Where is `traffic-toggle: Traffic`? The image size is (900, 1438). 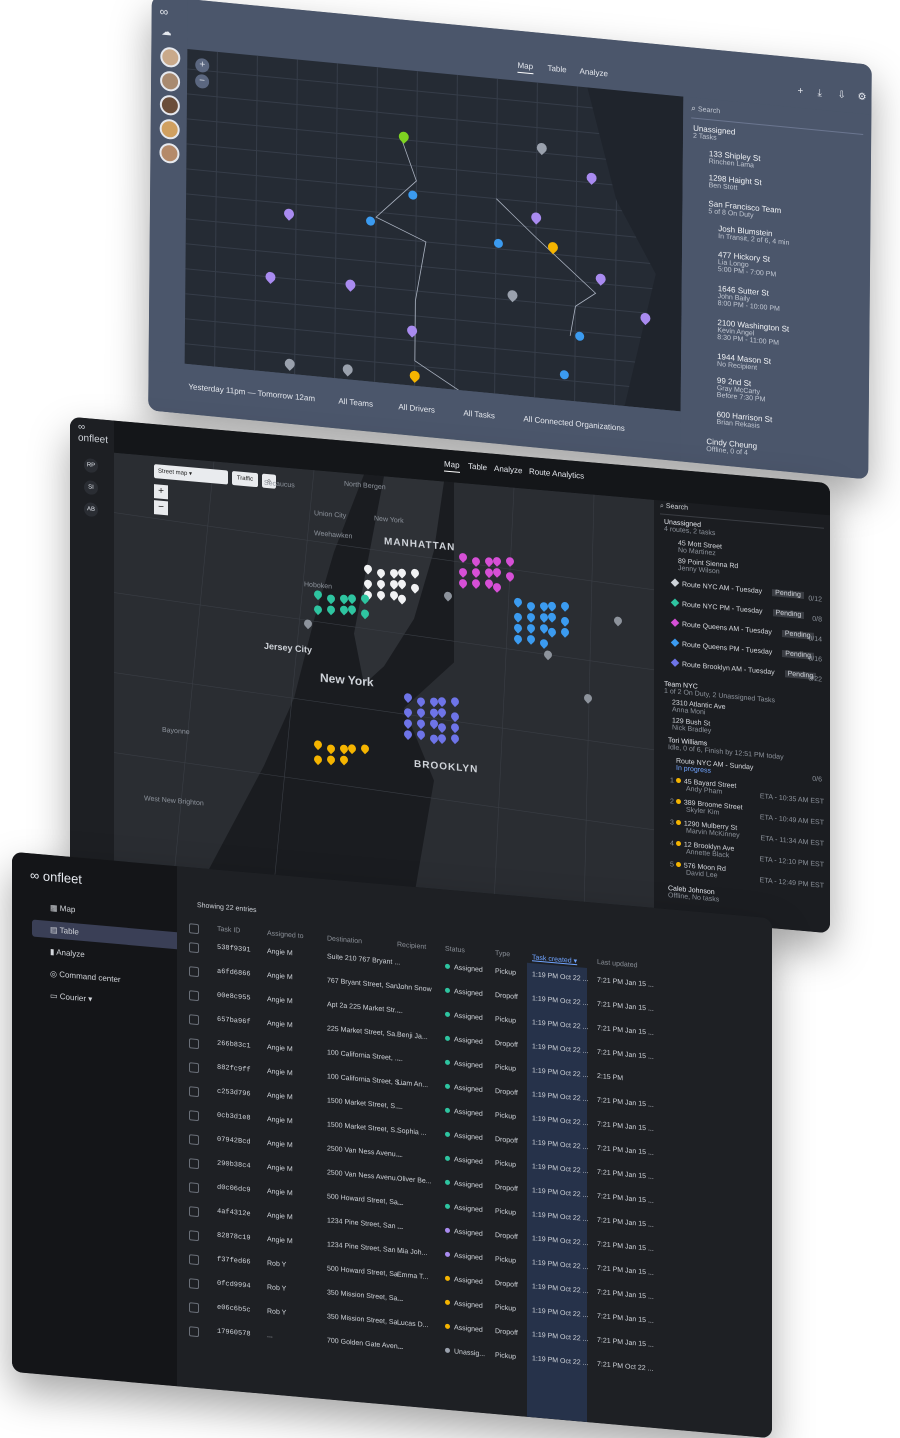 traffic-toggle: Traffic is located at coordinates (245, 479).